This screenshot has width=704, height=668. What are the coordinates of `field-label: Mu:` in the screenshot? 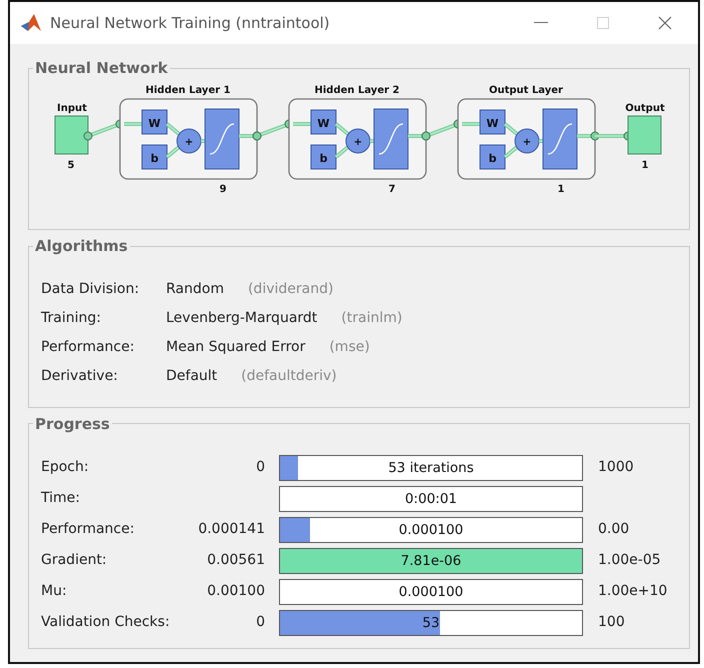 It's located at (54, 591).